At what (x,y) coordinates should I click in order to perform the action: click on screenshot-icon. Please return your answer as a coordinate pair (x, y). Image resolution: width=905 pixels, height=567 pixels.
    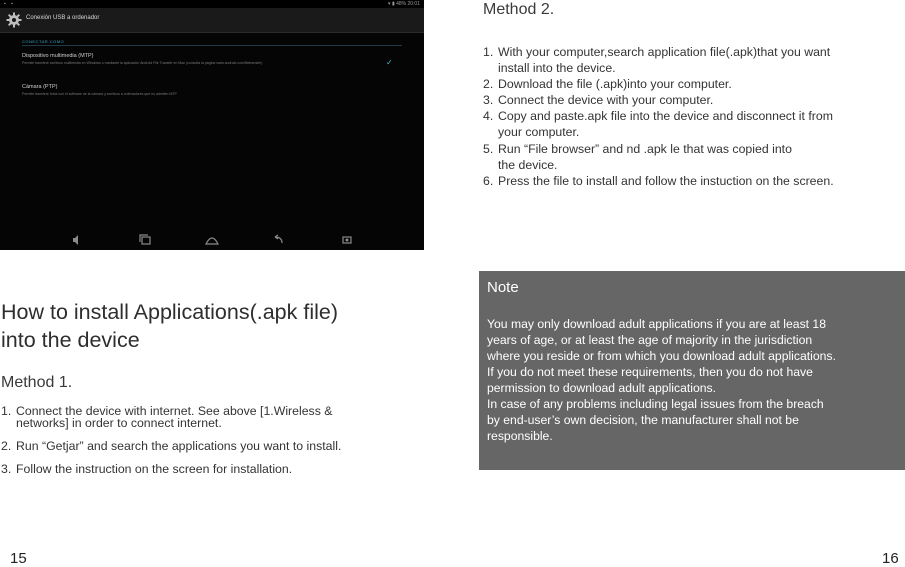
    Looking at the image, I should click on (347, 240).